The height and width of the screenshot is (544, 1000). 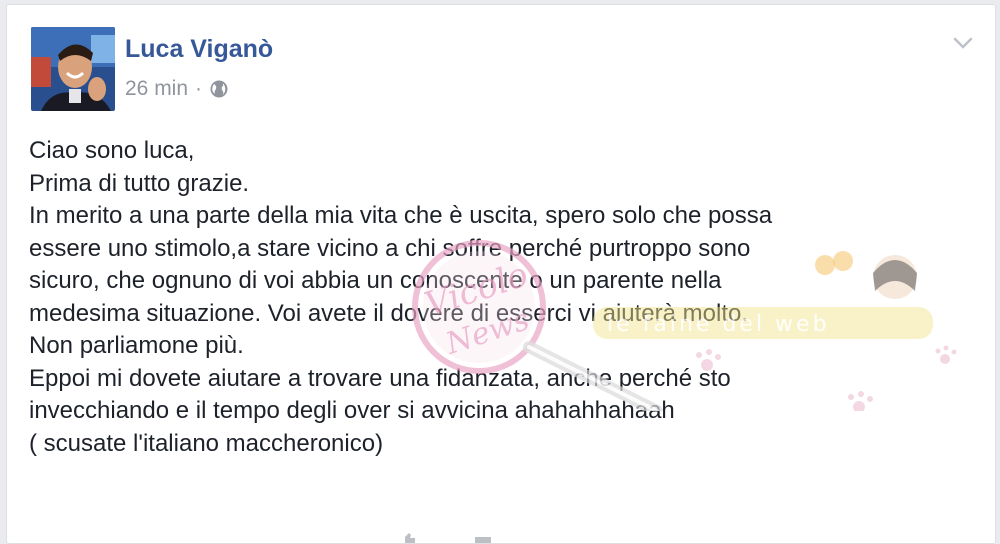 What do you see at coordinates (963, 43) in the screenshot?
I see `chevron-down-icon` at bounding box center [963, 43].